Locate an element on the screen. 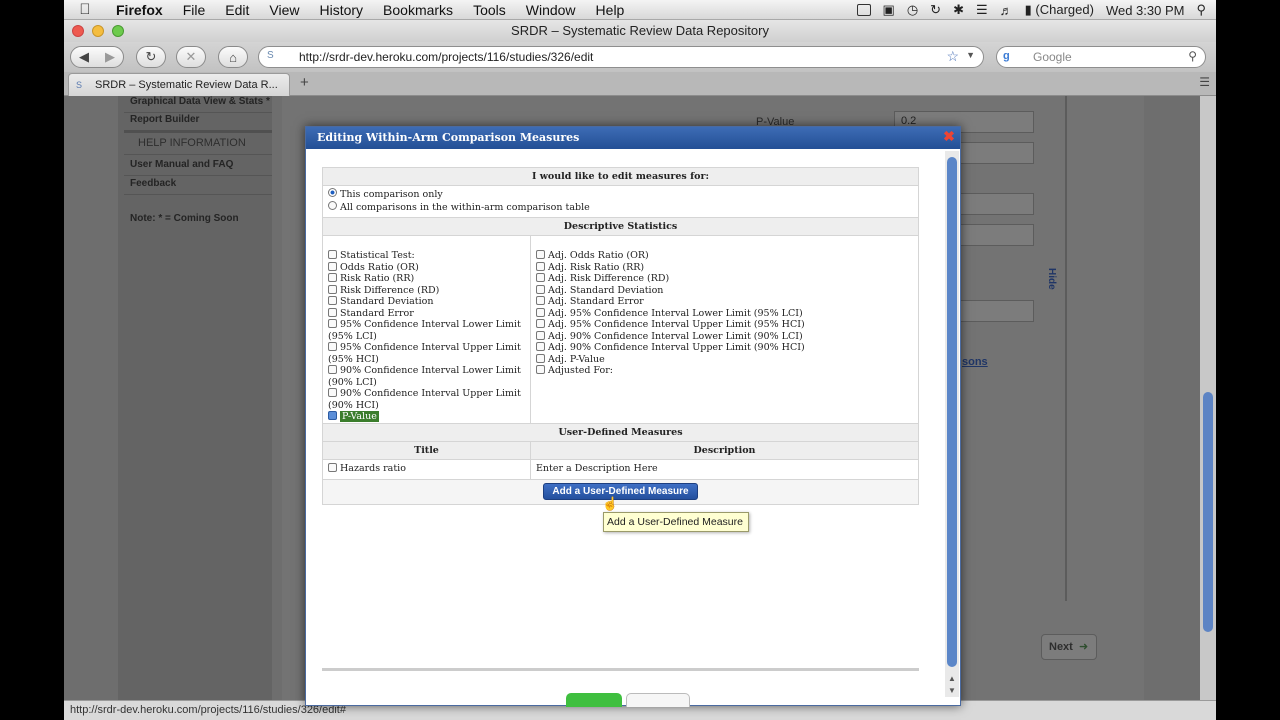 This screenshot has width=1280, height=720. comparisons-link: sons is located at coordinates (975, 362).